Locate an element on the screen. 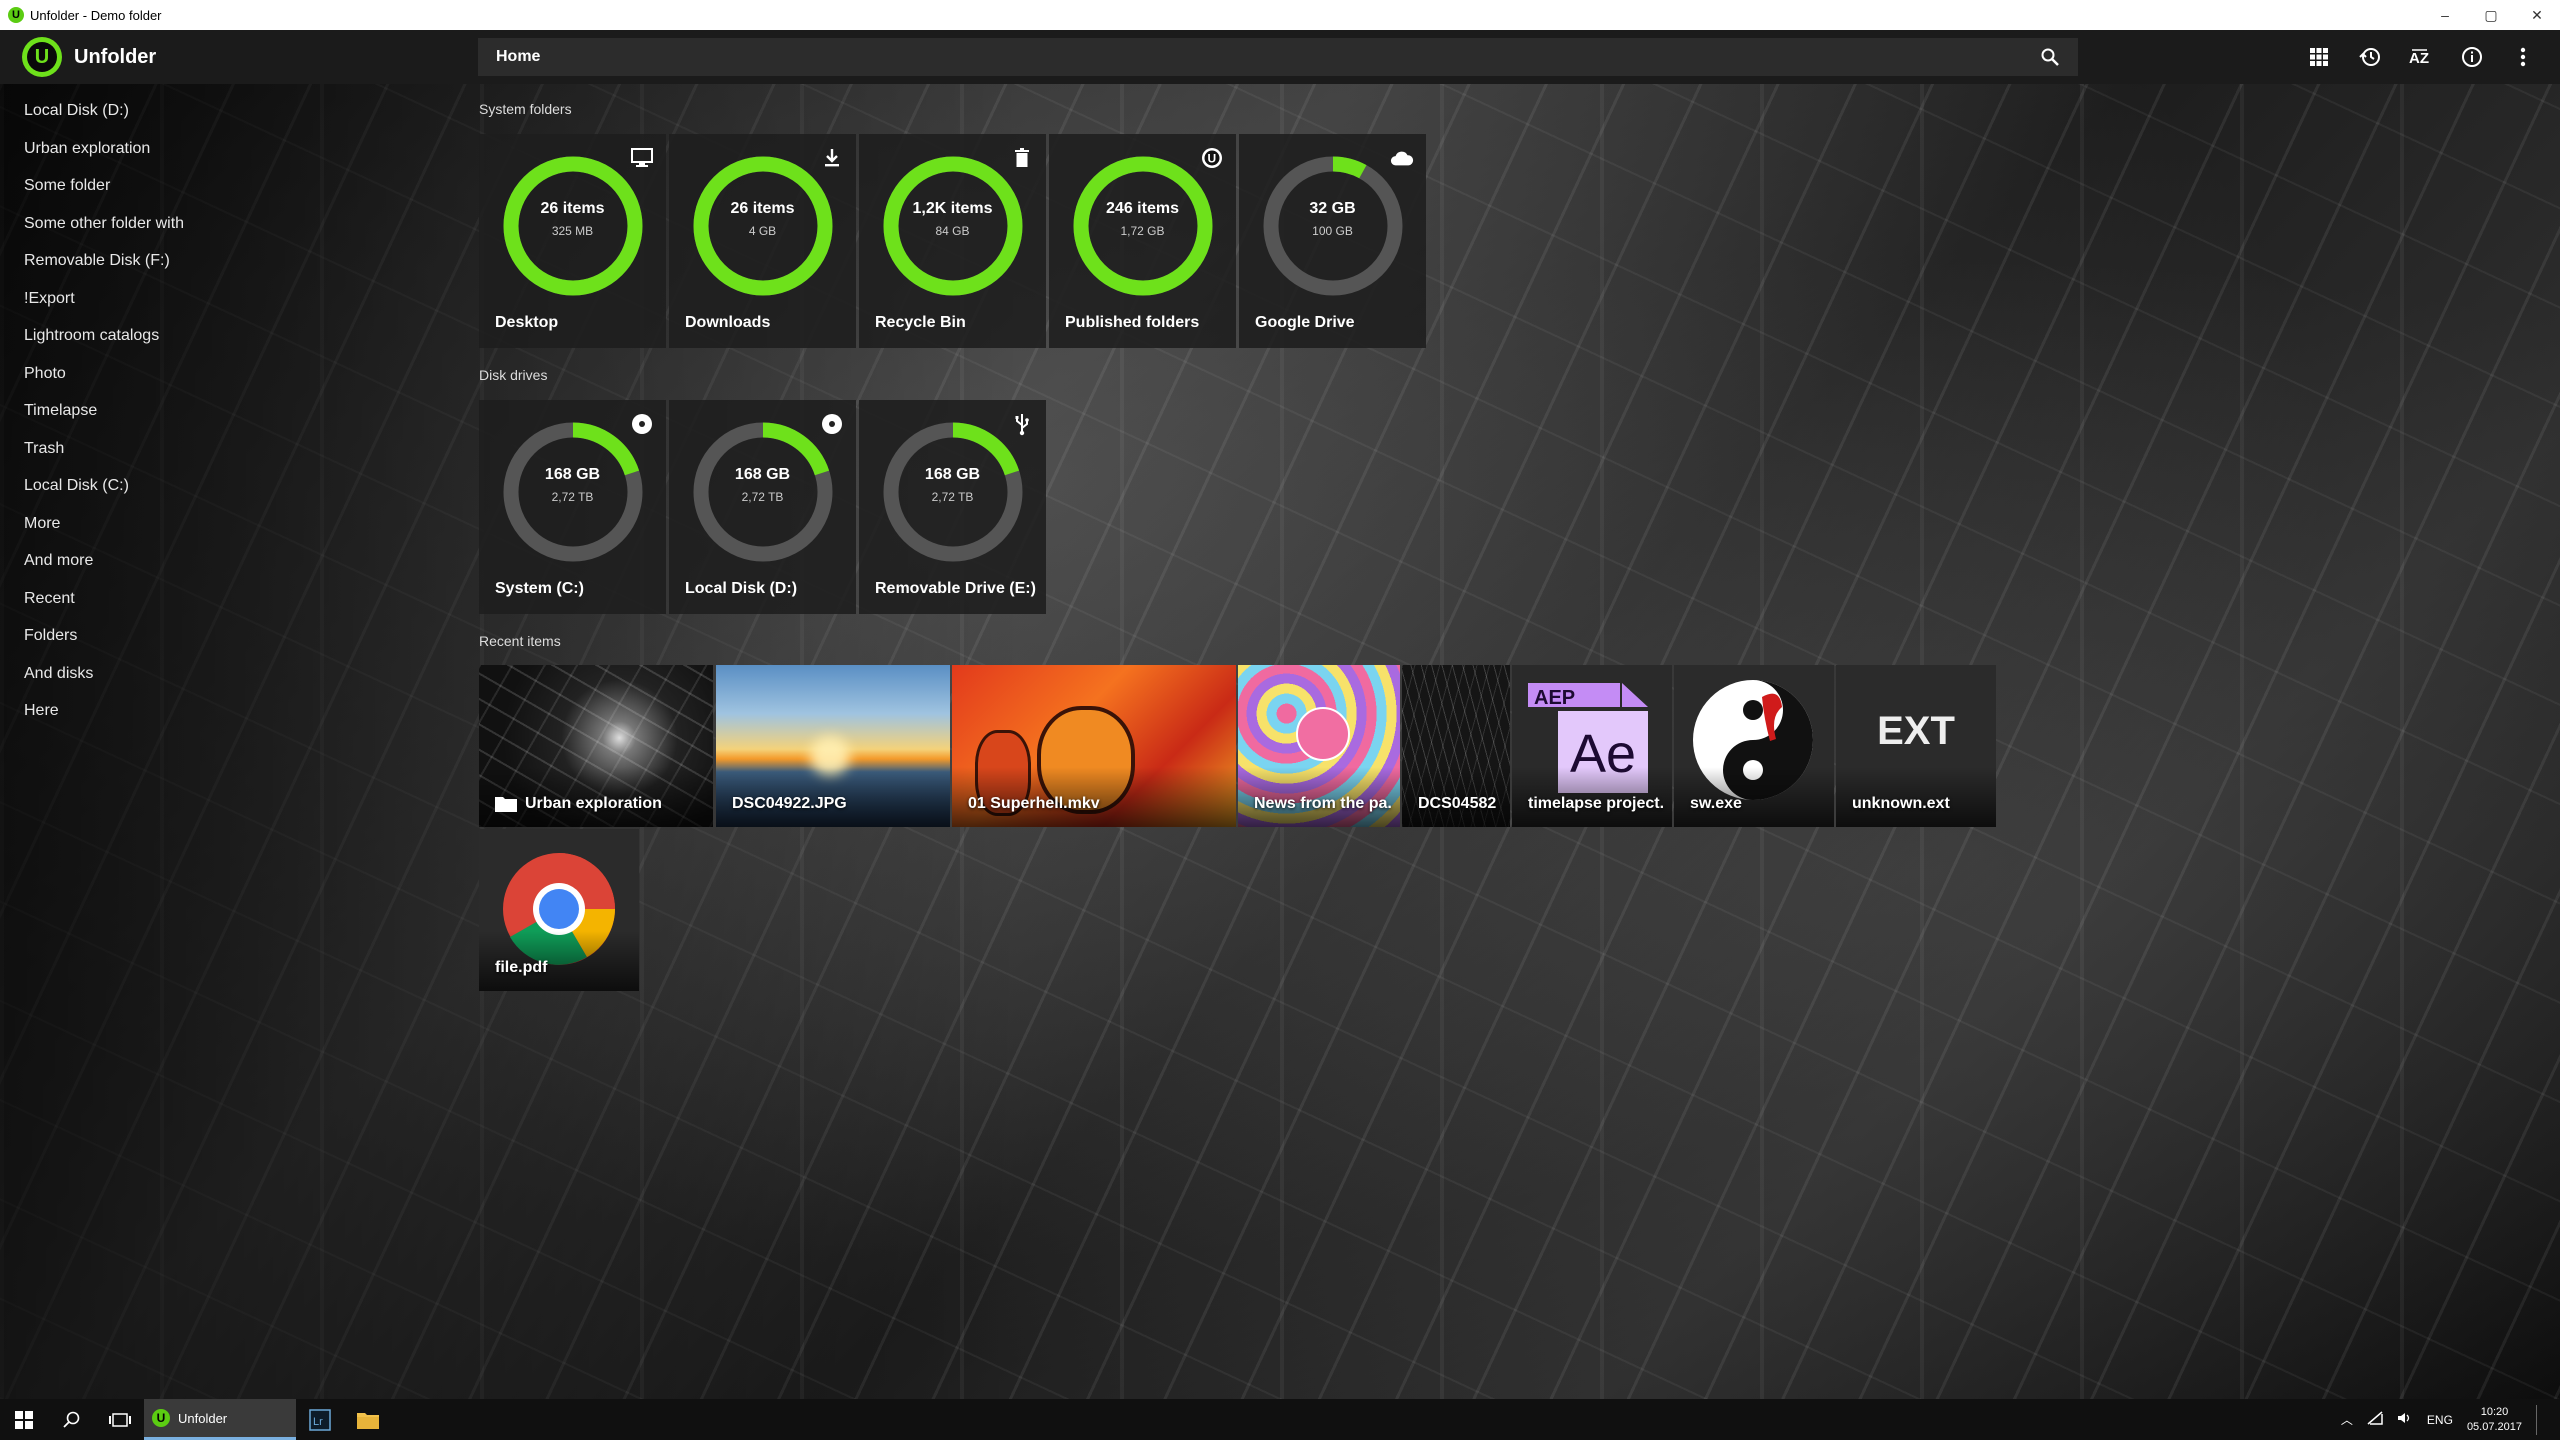  taskbar-app-unfolder: U Unfolder is located at coordinates (220, 1419).